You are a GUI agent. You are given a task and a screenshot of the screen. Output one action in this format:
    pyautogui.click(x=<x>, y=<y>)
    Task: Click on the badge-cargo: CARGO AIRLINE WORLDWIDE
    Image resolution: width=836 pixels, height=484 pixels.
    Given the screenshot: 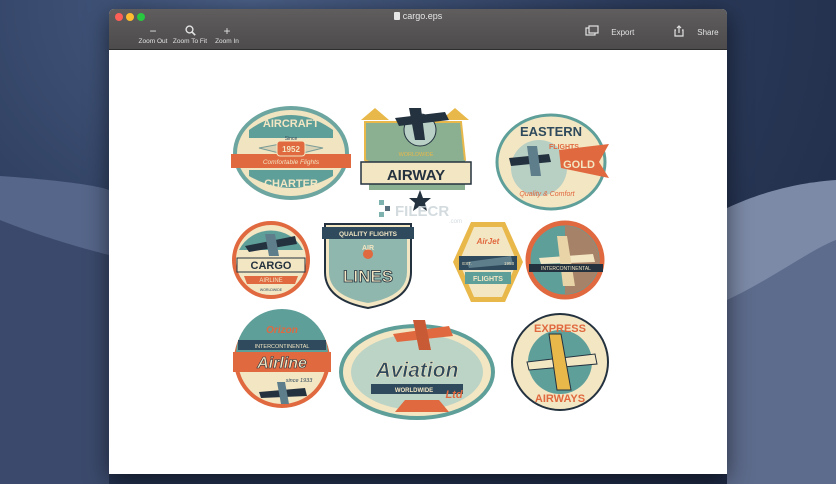 What is the action you would take?
    pyautogui.click(x=271, y=260)
    